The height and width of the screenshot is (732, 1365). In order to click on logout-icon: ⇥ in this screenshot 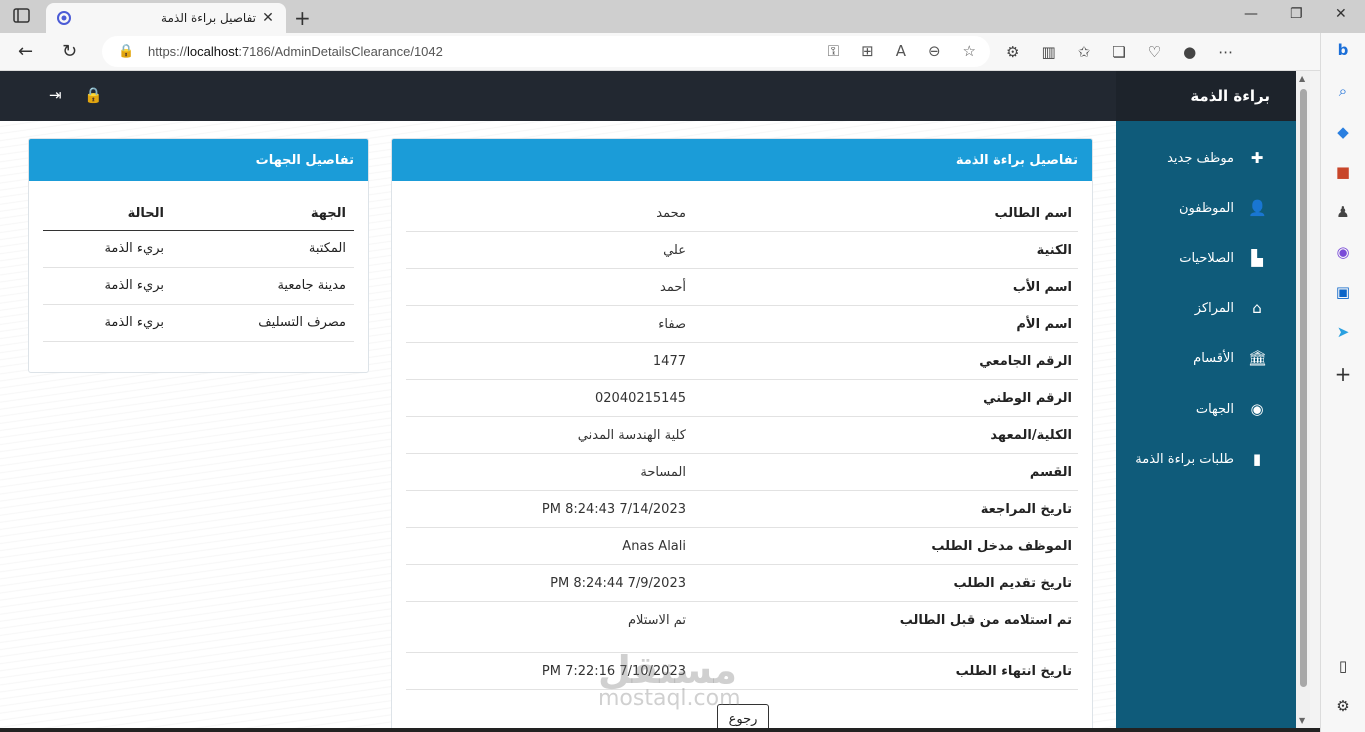, I will do `click(55, 95)`.